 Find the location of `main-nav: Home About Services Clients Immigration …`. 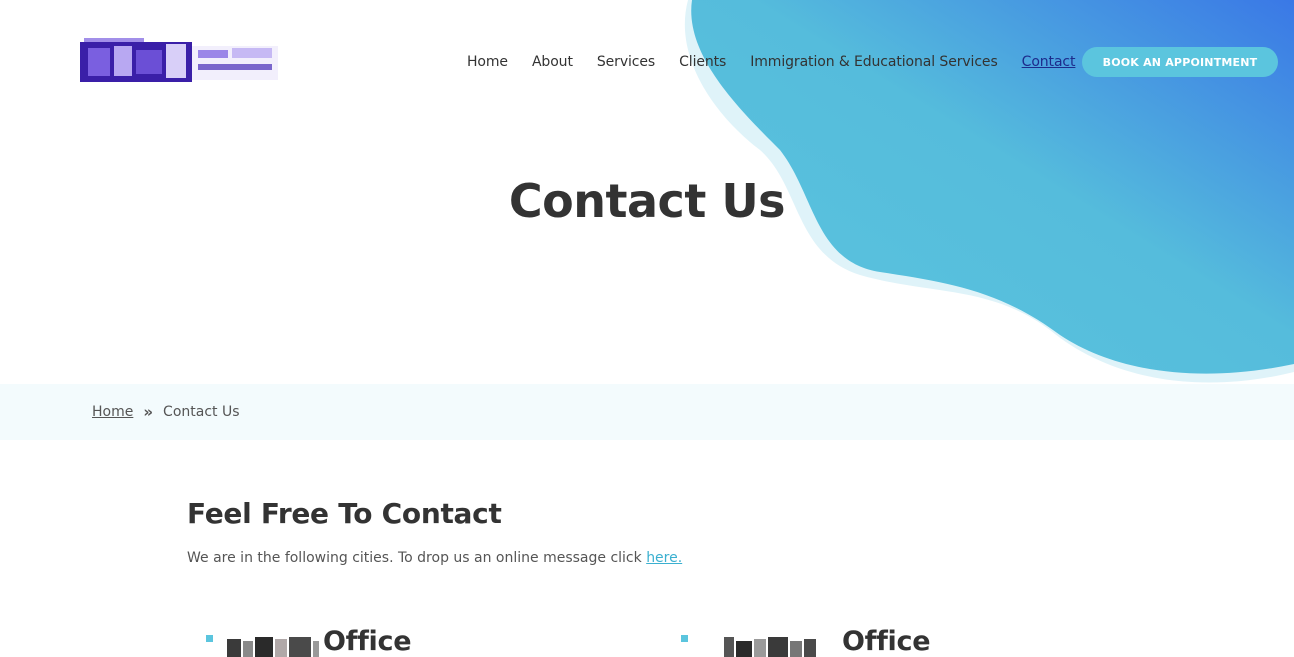

main-nav: Home About Services Clients Immigration … is located at coordinates (783, 62).